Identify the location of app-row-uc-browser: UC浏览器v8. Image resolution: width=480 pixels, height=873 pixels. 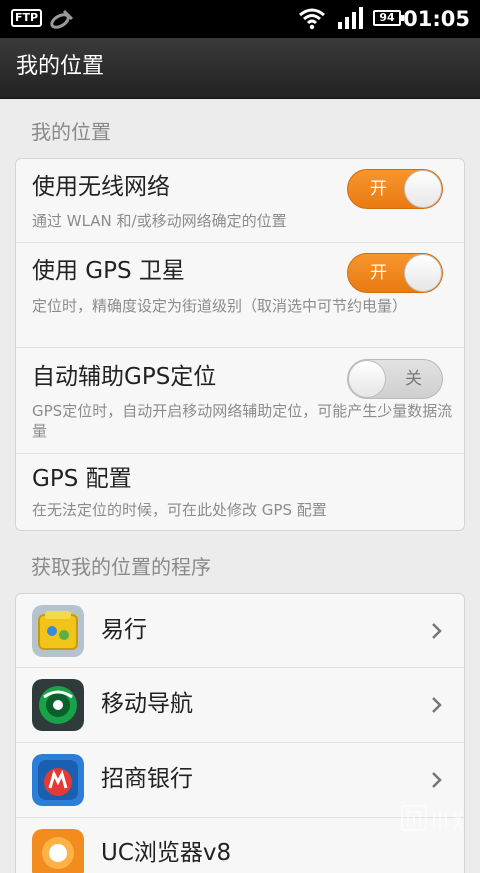
(240, 845).